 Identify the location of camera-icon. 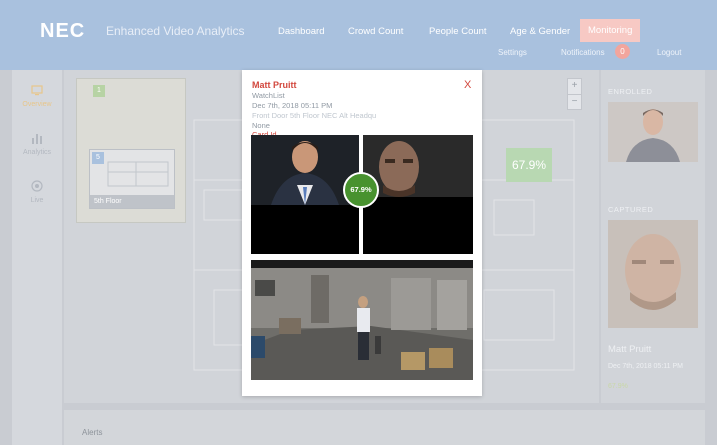
(37, 187).